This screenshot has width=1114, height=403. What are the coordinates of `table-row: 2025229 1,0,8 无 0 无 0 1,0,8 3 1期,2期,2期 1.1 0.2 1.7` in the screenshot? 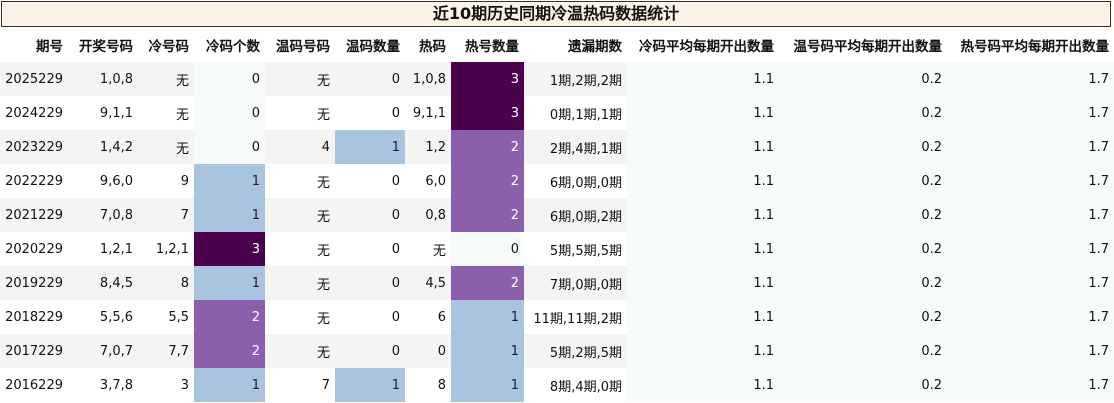 It's located at (557, 79).